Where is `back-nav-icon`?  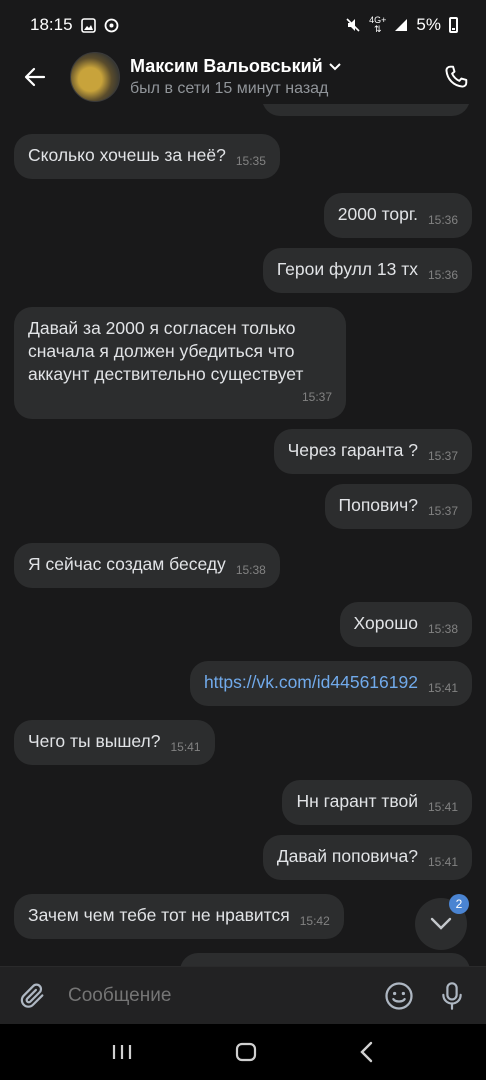
back-nav-icon is located at coordinates (367, 1052).